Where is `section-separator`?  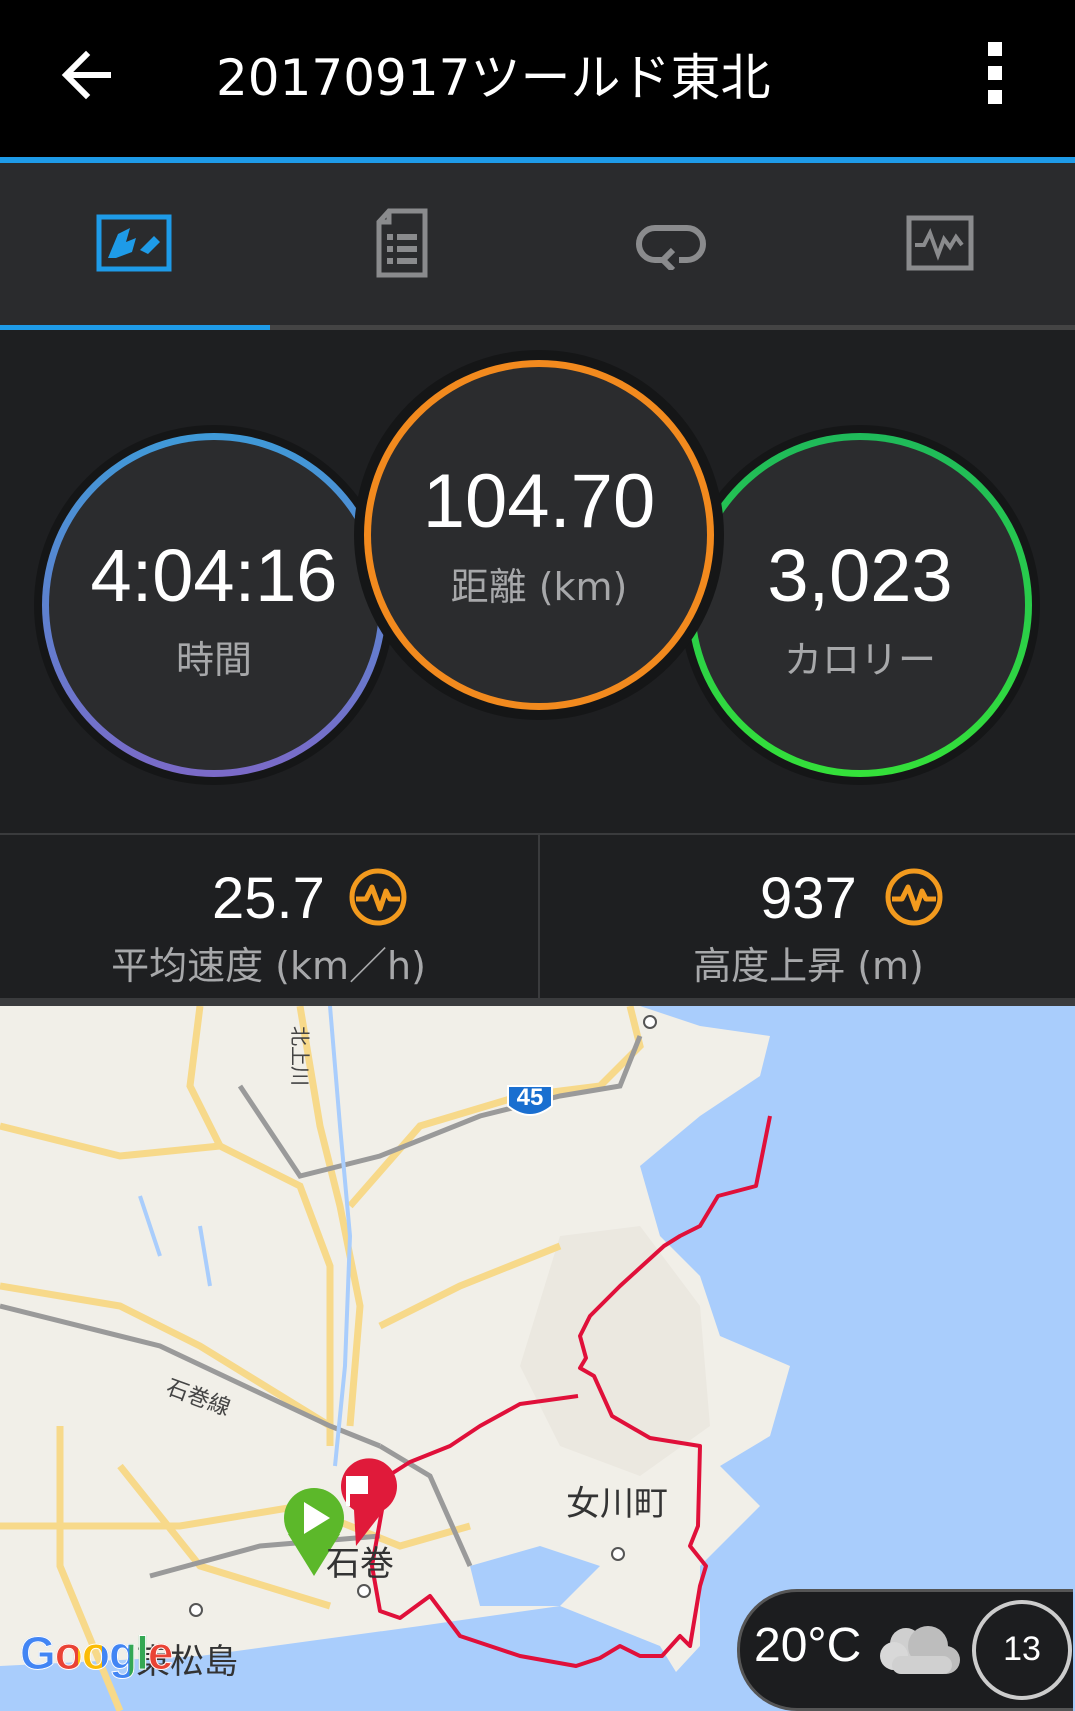
section-separator is located at coordinates (537, 1002).